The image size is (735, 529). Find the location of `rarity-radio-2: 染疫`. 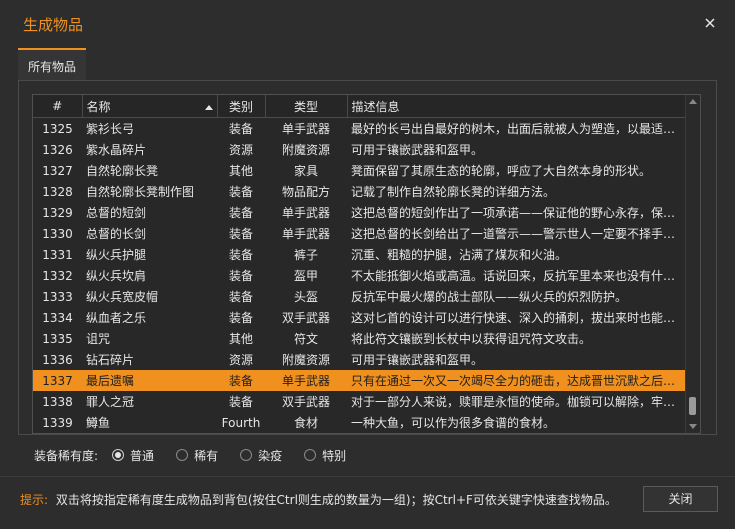

rarity-radio-2: 染疫 is located at coordinates (261, 455).